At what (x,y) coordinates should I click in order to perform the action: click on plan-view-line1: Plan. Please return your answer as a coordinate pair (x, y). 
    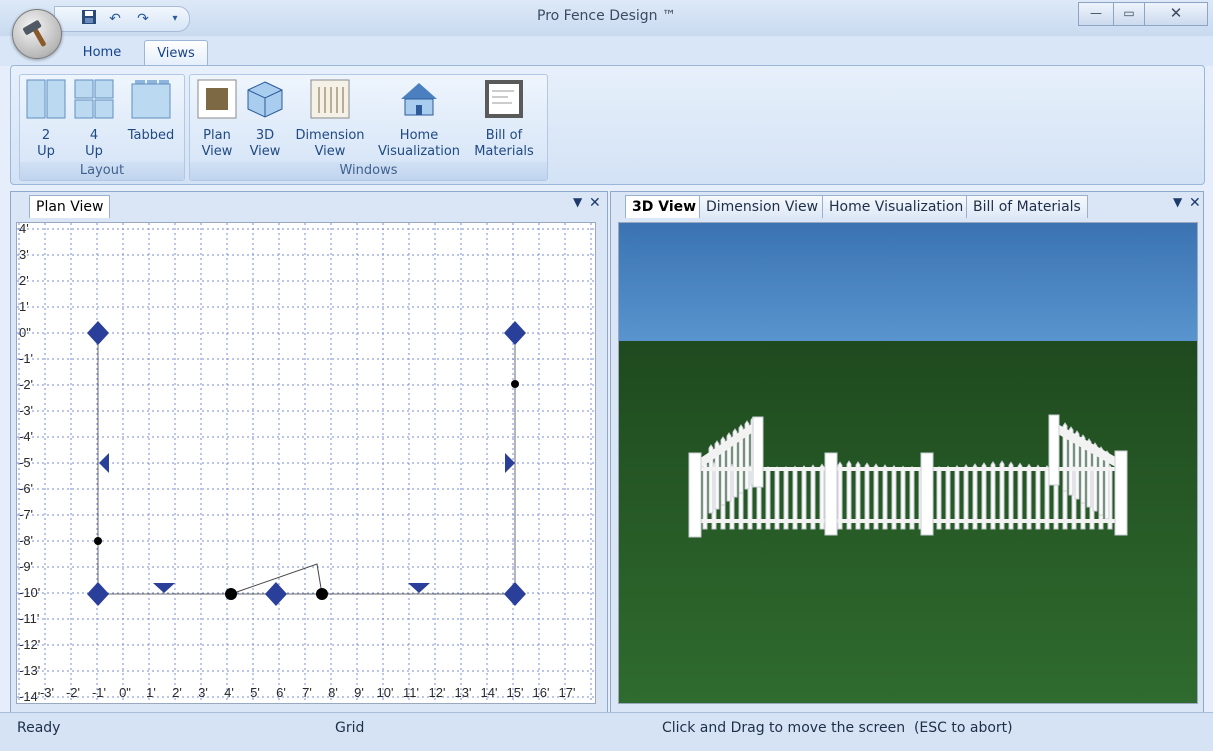
    Looking at the image, I should click on (217, 135).